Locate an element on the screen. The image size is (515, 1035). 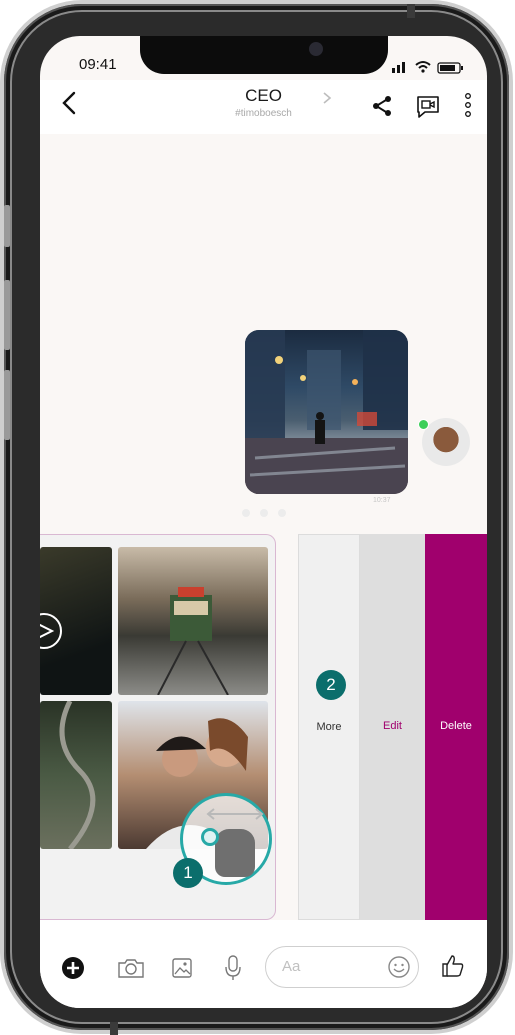
camera-icon is located at coordinates (131, 968).